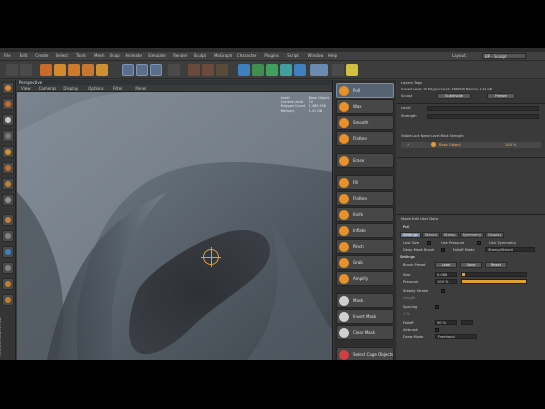 Image resolution: width=545 pixels, height=409 pixels. Describe the element at coordinates (95, 88) in the screenshot. I see `viewport-menu-options: Options` at that location.